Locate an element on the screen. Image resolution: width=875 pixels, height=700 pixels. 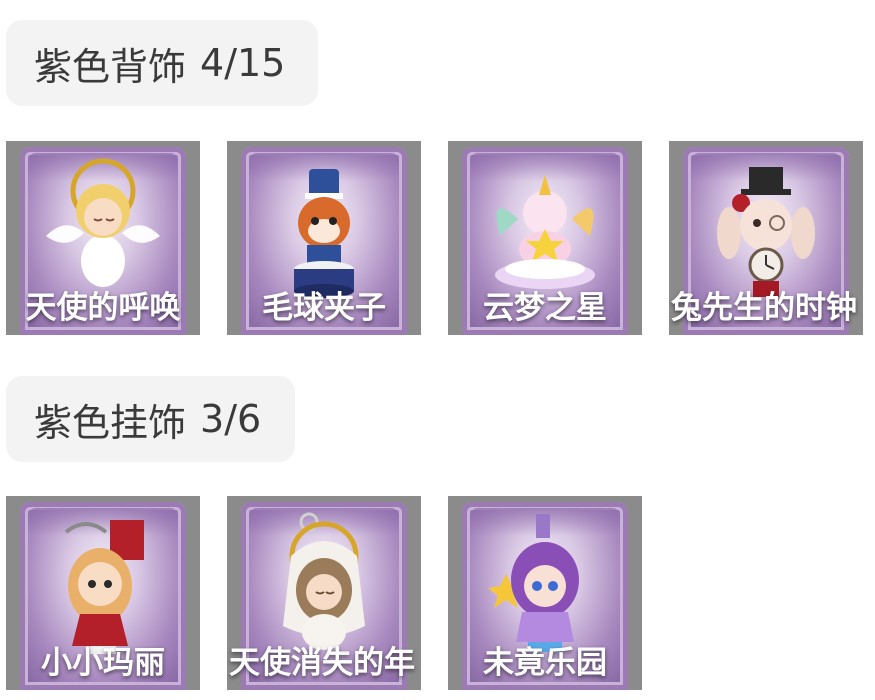
item-card: 毛球夹子 is located at coordinates (324, 238).